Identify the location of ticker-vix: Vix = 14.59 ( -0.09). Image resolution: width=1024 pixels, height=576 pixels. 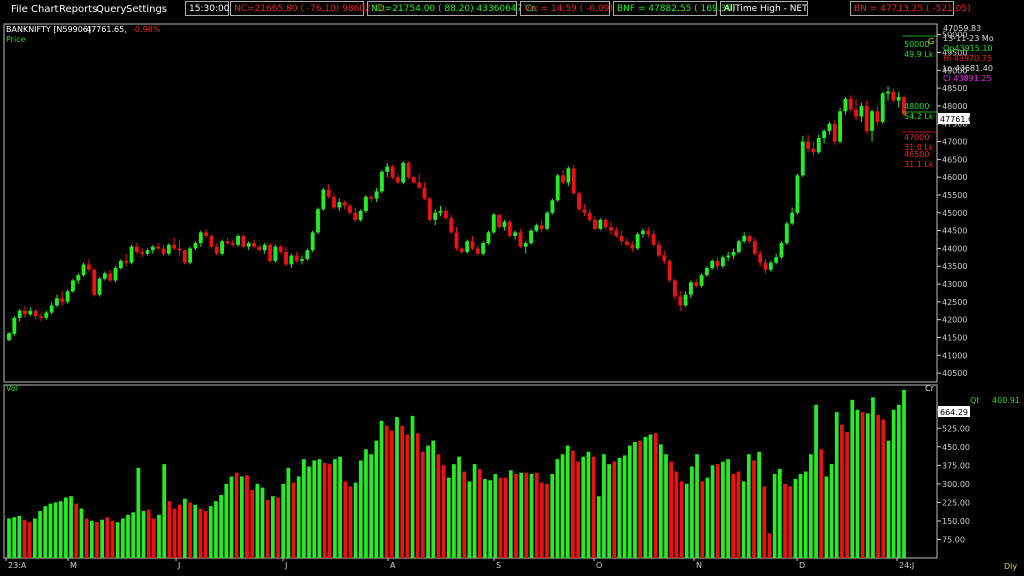
(566, 8).